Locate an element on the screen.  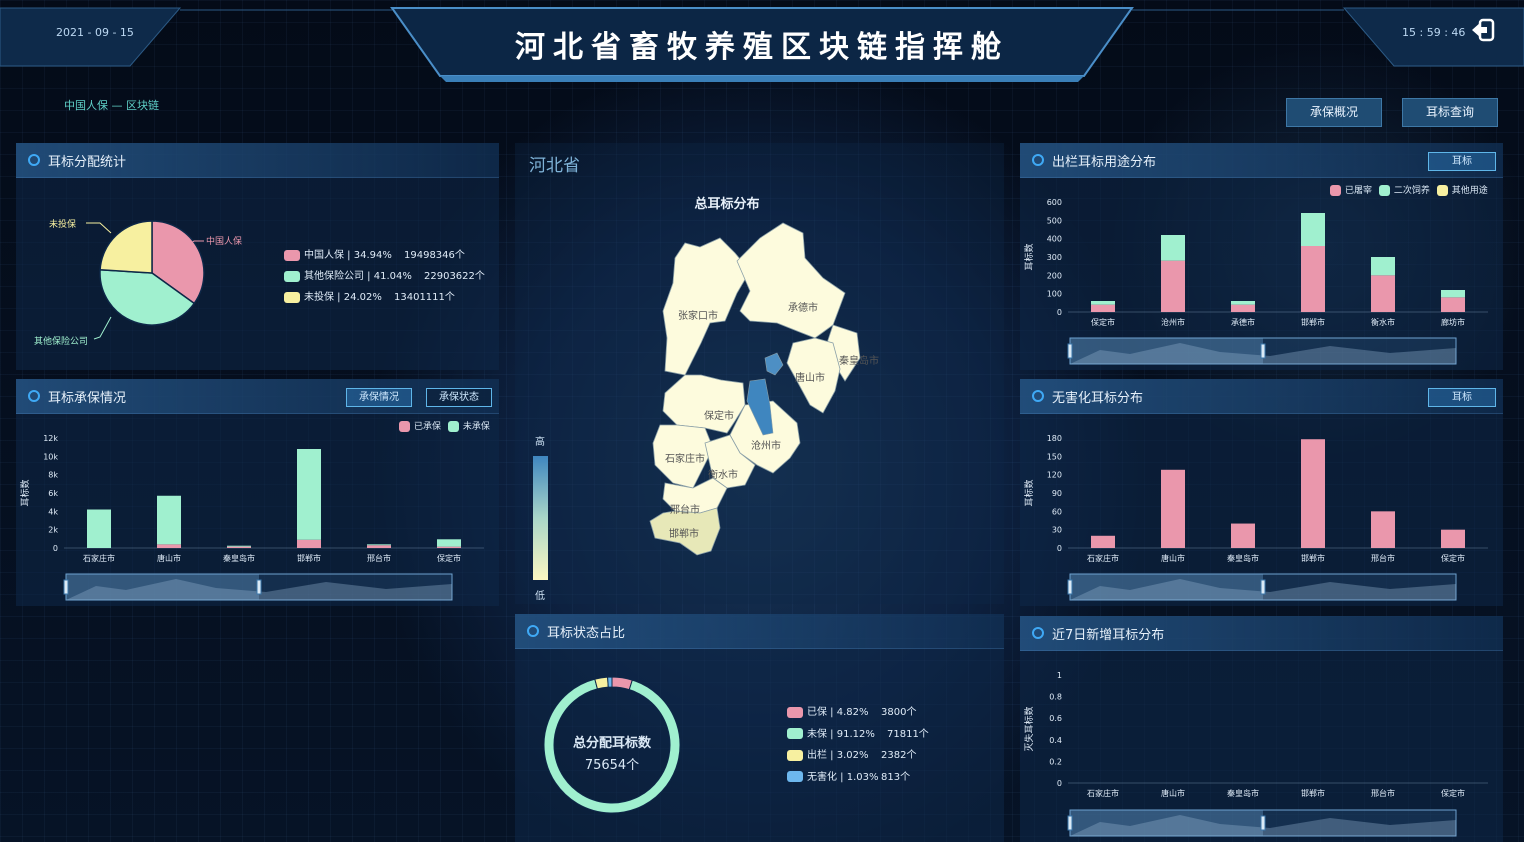
legend-count: 2382个 is located at coordinates (899, 755).